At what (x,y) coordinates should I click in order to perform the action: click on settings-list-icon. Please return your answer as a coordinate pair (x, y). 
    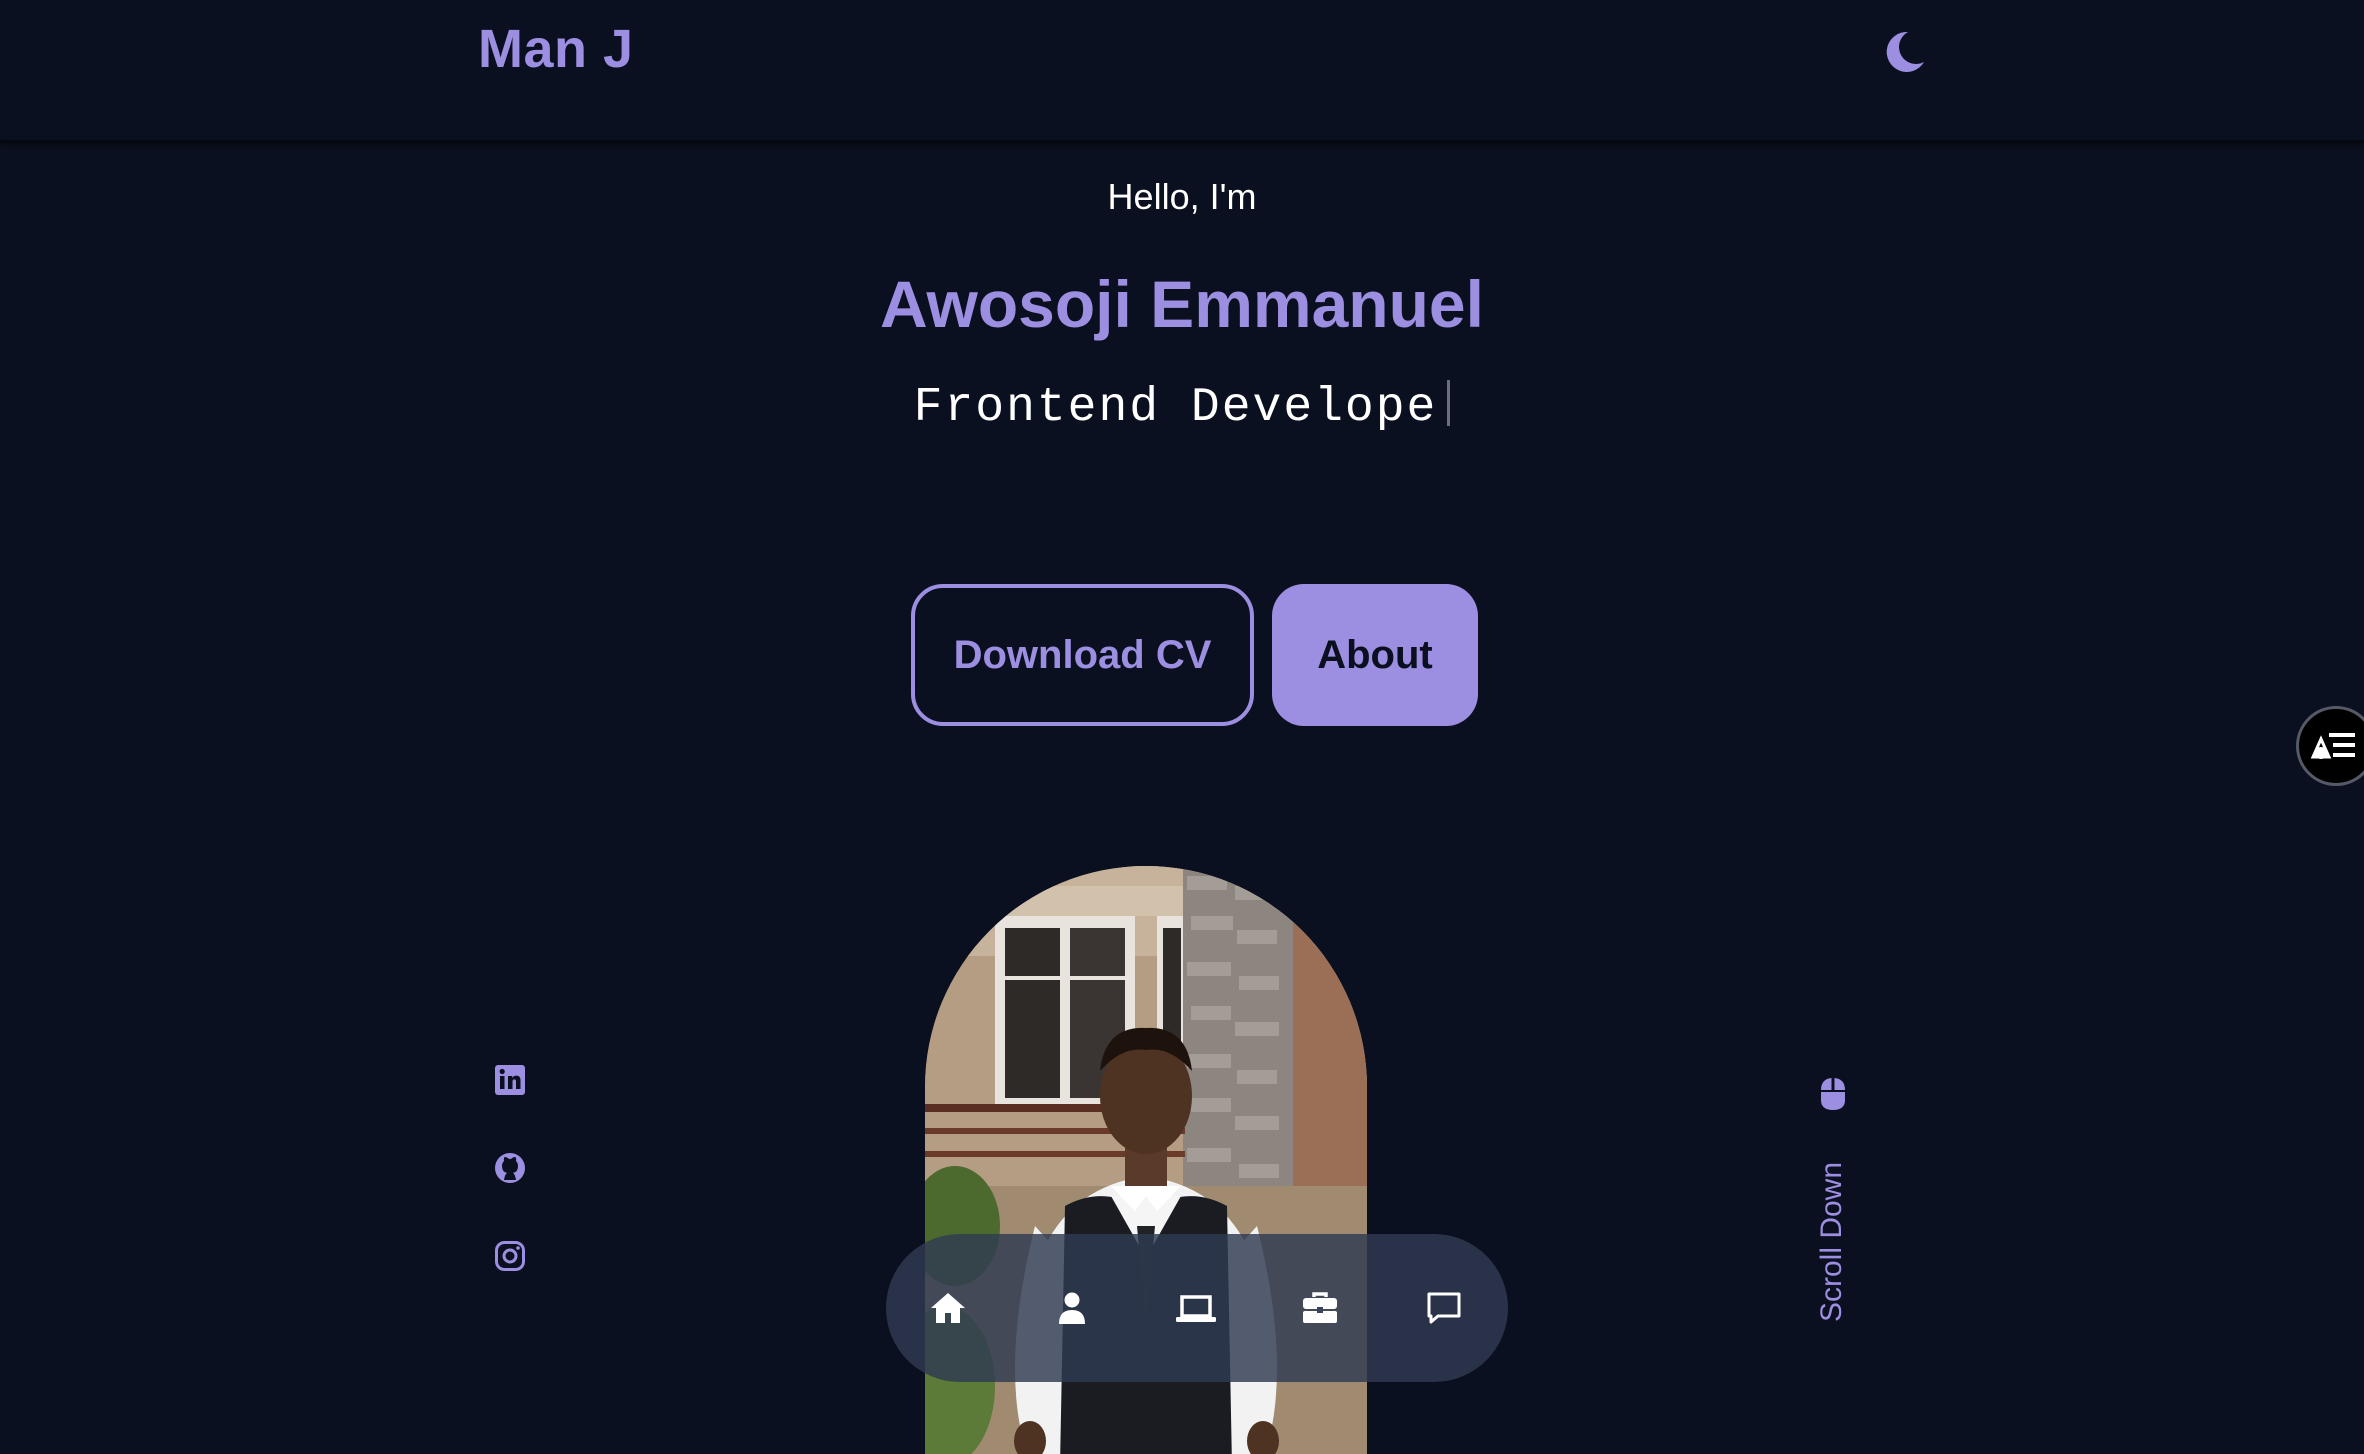
    Looking at the image, I should click on (2332, 746).